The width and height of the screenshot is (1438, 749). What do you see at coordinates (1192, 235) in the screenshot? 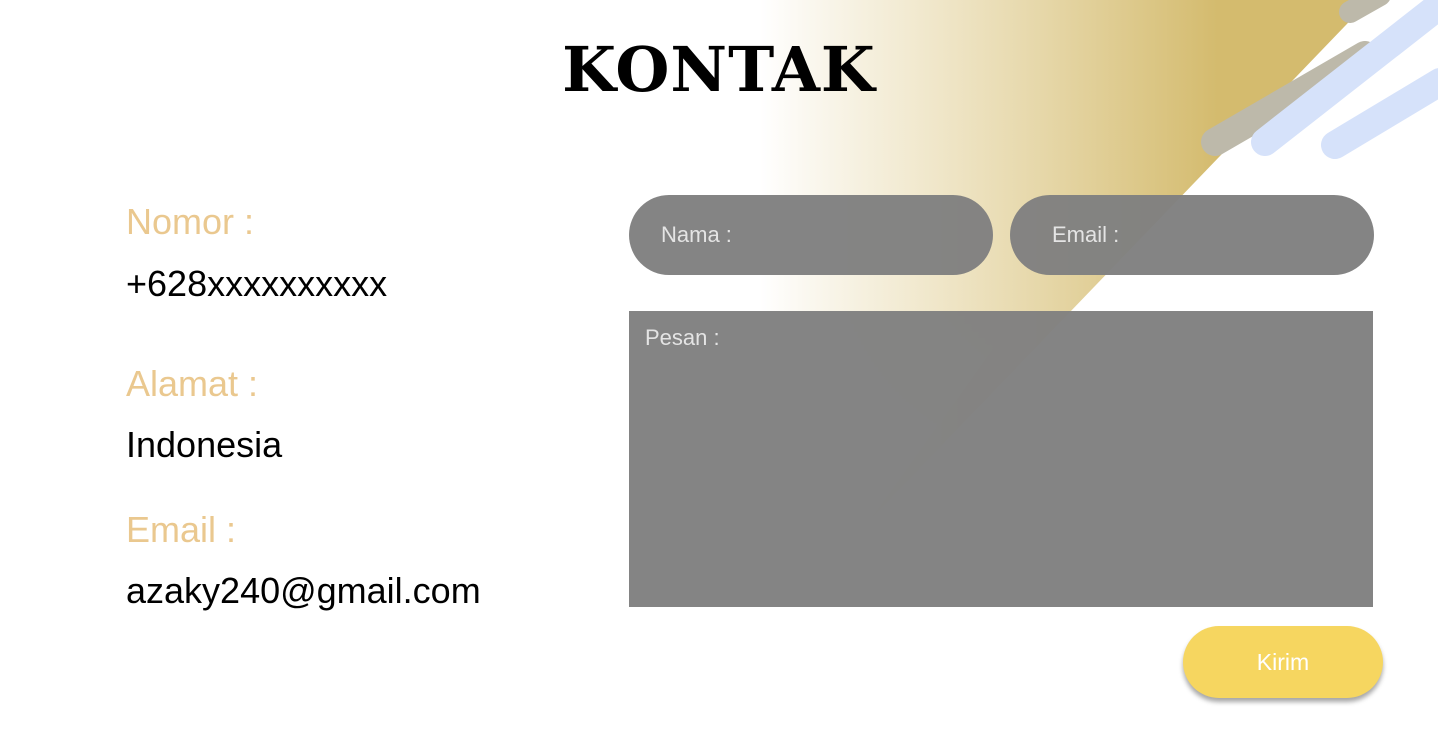
I see `email-input` at bounding box center [1192, 235].